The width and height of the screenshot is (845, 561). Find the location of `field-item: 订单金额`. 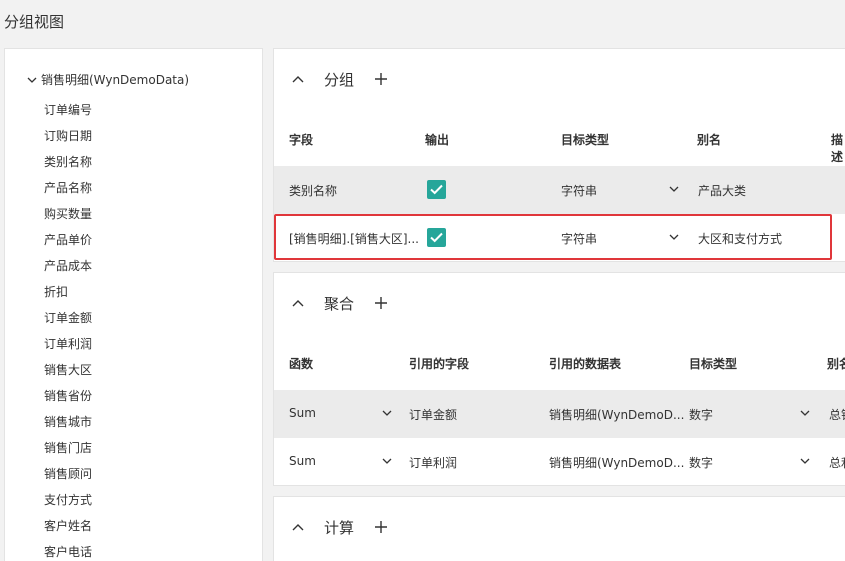

field-item: 订单金额 is located at coordinates (68, 318).